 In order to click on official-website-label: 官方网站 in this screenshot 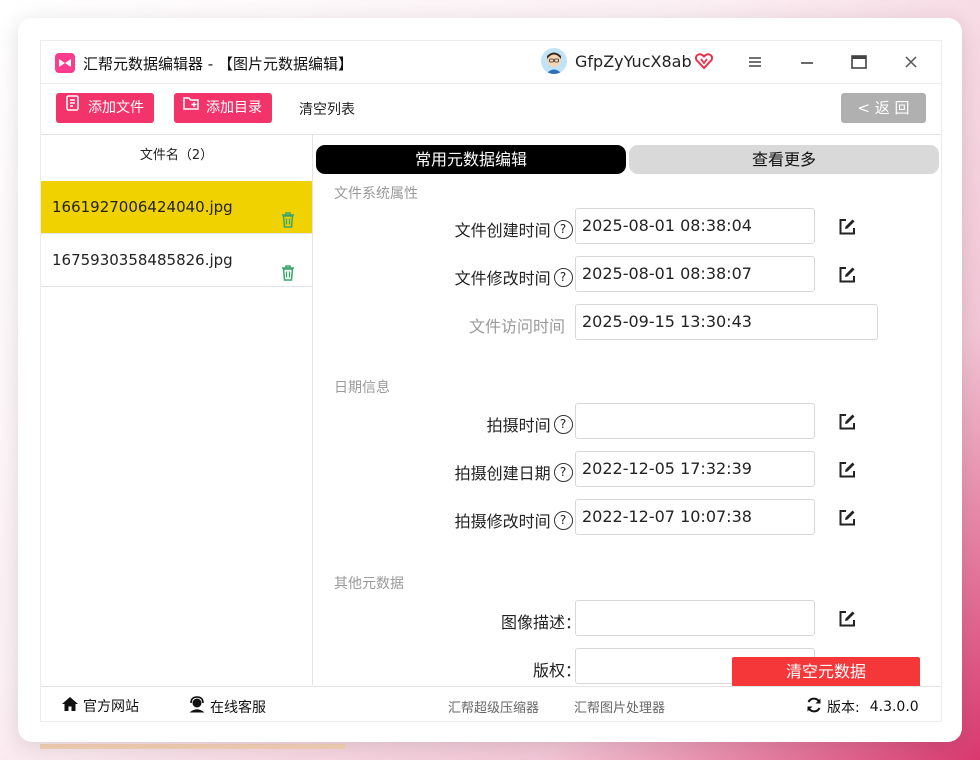, I will do `click(111, 707)`.